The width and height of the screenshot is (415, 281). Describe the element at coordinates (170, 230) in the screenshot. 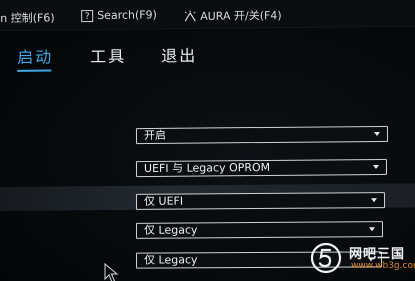

I see `setting-value-4: 仅 Legacy` at that location.